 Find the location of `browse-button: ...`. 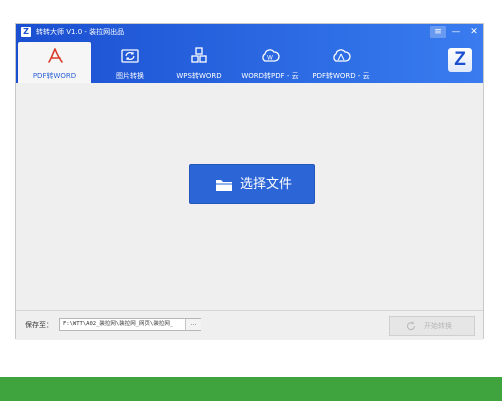

browse-button: ... is located at coordinates (193, 324).